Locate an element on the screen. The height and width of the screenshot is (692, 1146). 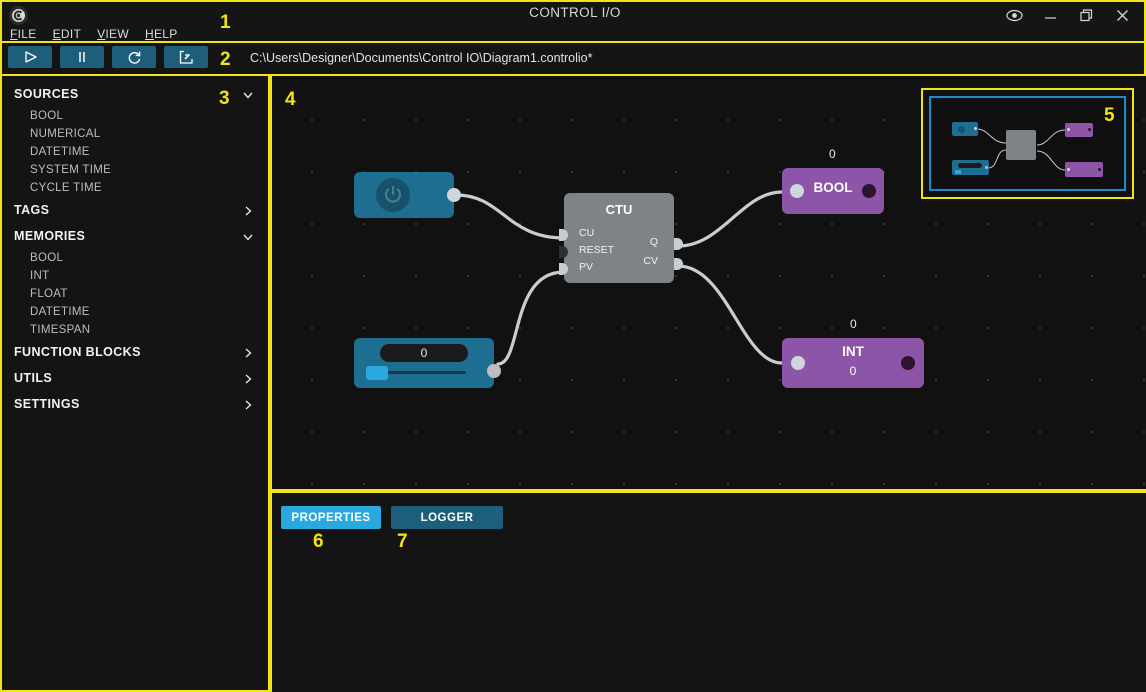
sidebar-group-label: TAGS is located at coordinates (32, 210).